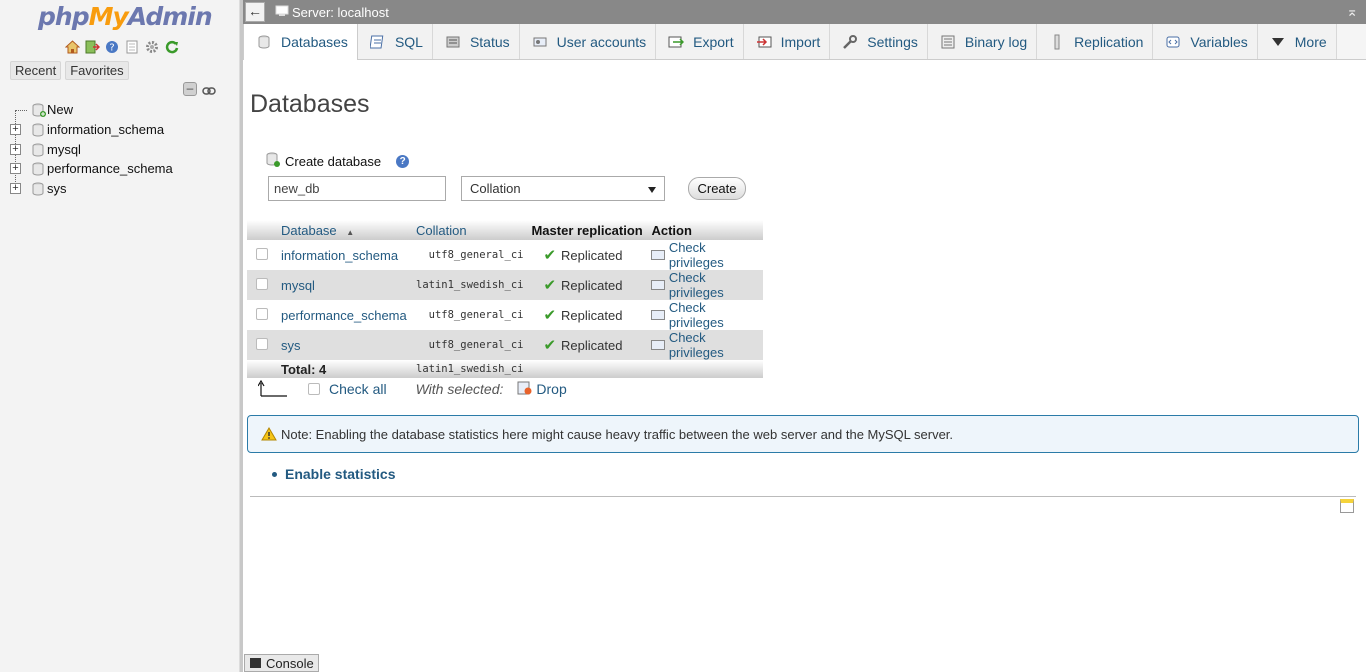 This screenshot has height=672, width=1366. Describe the element at coordinates (1057, 42) in the screenshot. I see `replication-icon` at that location.